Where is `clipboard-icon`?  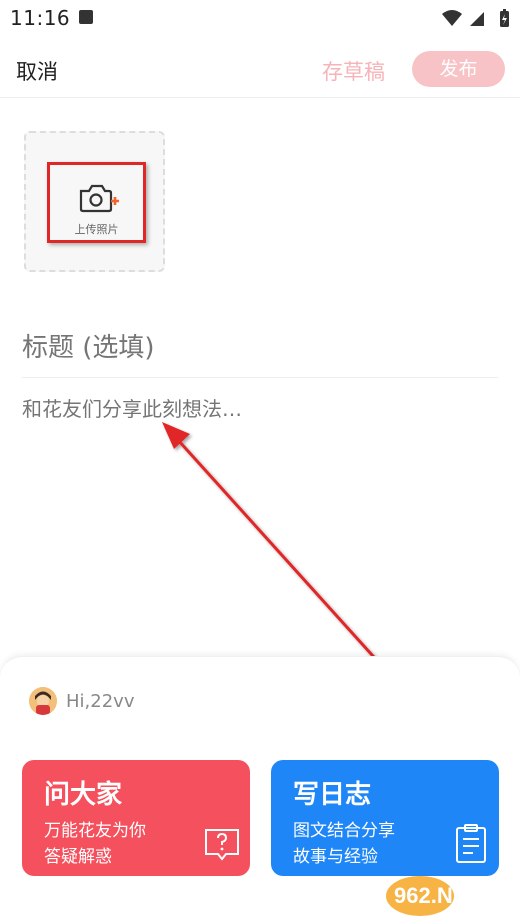
clipboard-icon is located at coordinates (471, 843).